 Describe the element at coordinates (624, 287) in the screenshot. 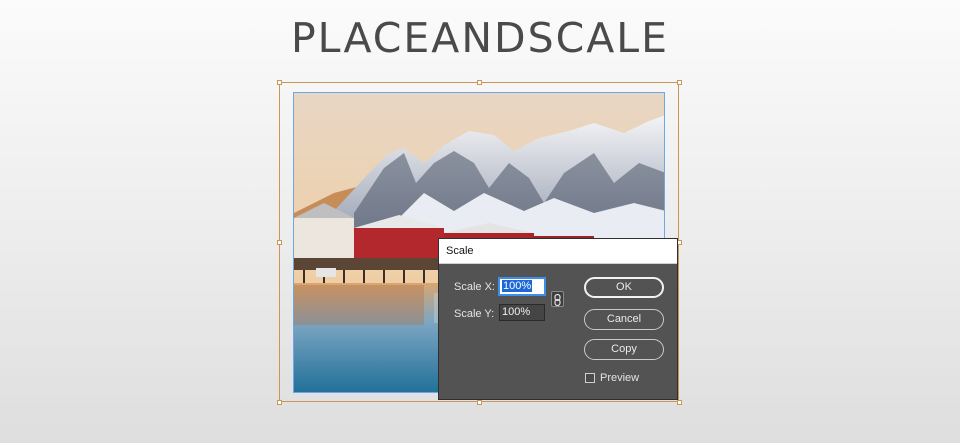

I see `ok-button: OK` at that location.